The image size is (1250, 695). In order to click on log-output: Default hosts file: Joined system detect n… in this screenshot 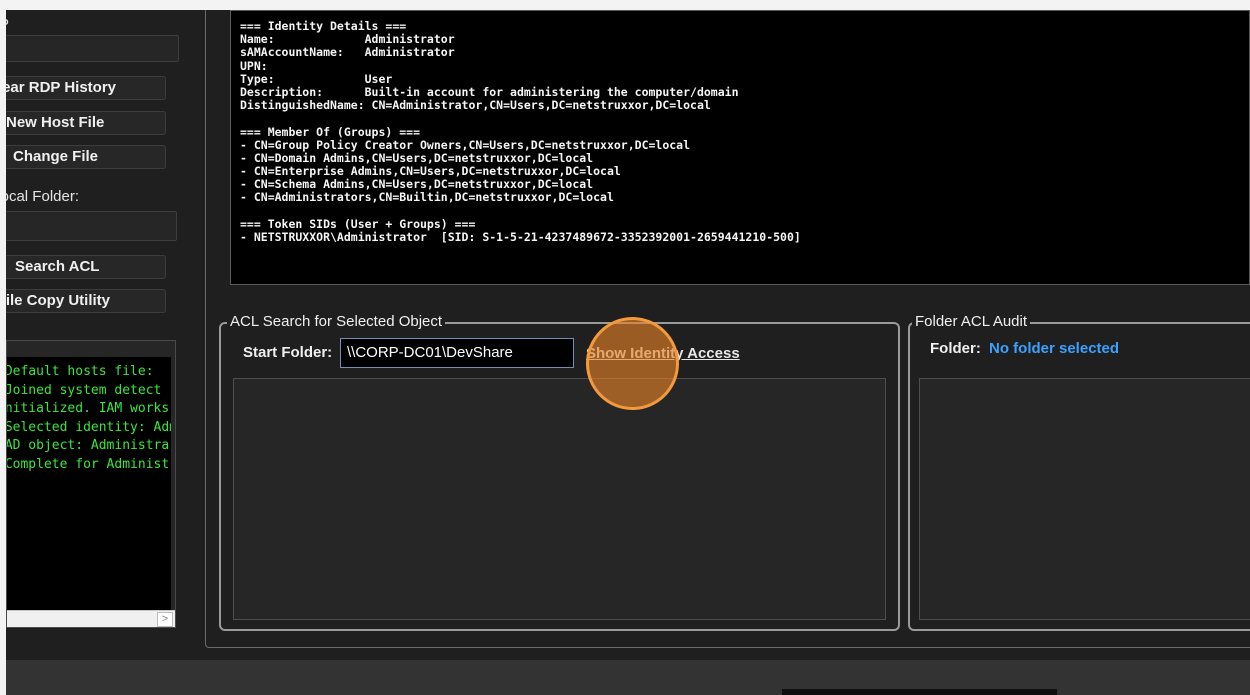, I will do `click(89, 484)`.